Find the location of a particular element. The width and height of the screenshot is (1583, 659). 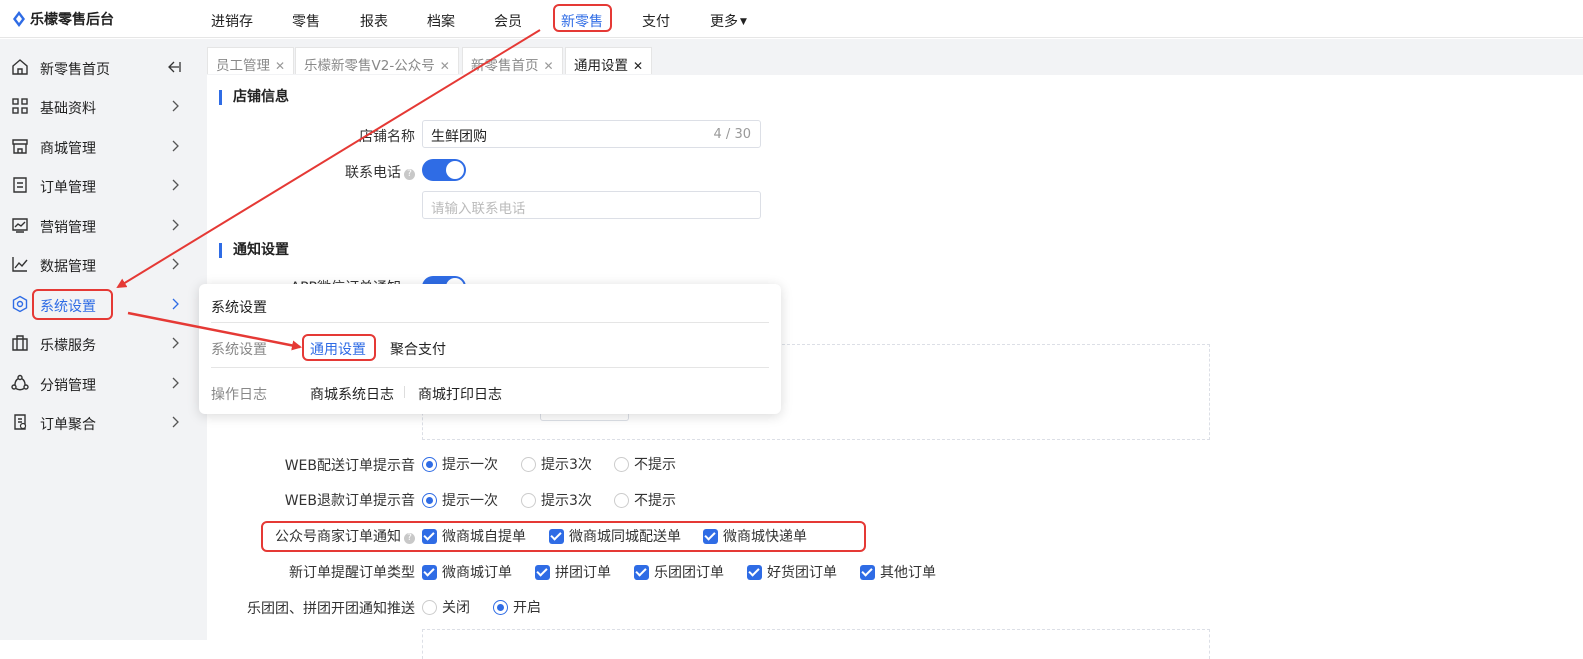

sidebar-item-label: 乐檬服务 is located at coordinates (68, 346).